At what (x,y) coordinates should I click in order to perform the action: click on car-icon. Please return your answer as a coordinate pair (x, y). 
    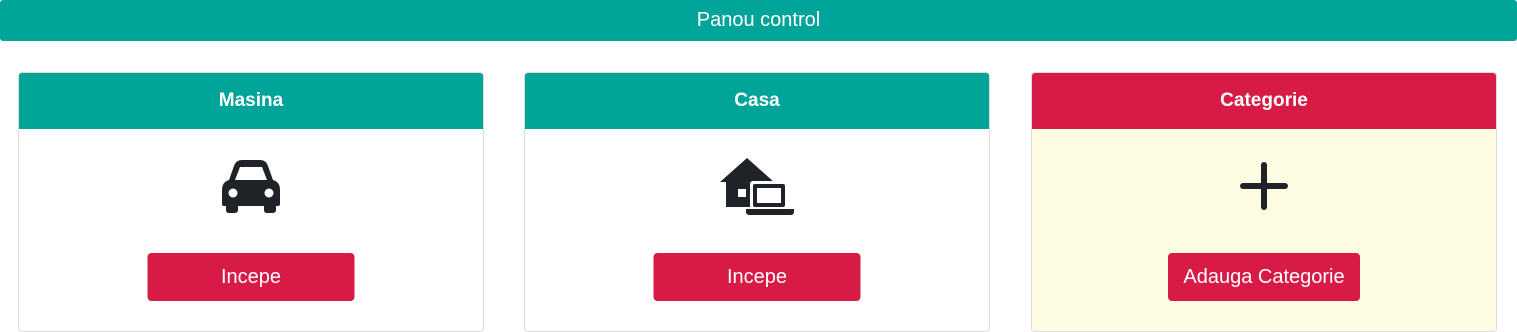
    Looking at the image, I should click on (251, 186).